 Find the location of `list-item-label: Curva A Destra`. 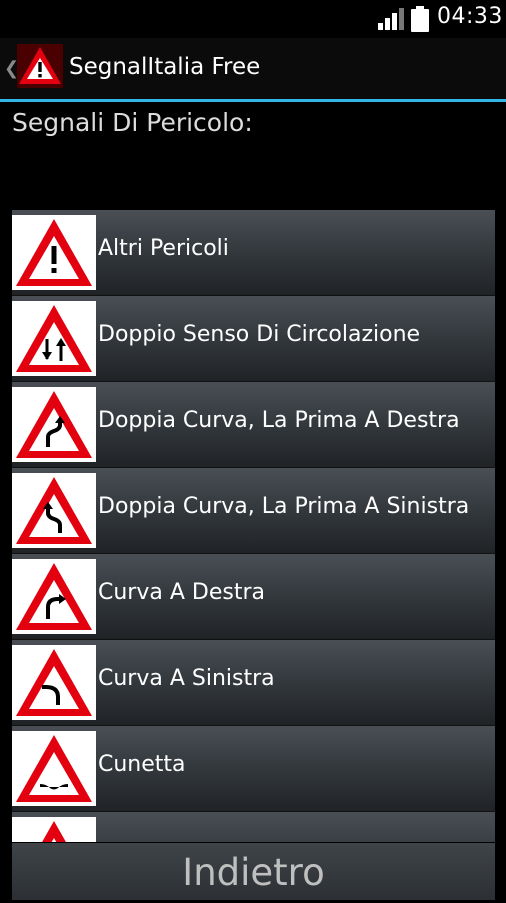

list-item-label: Curva A Destra is located at coordinates (181, 592).